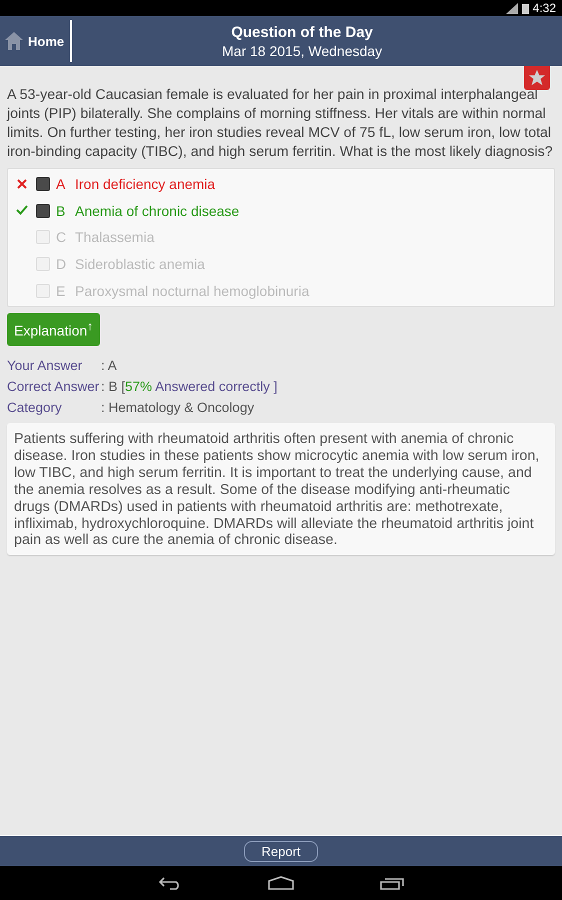 This screenshot has height=900, width=562. I want to click on option-letter: D, so click(62, 264).